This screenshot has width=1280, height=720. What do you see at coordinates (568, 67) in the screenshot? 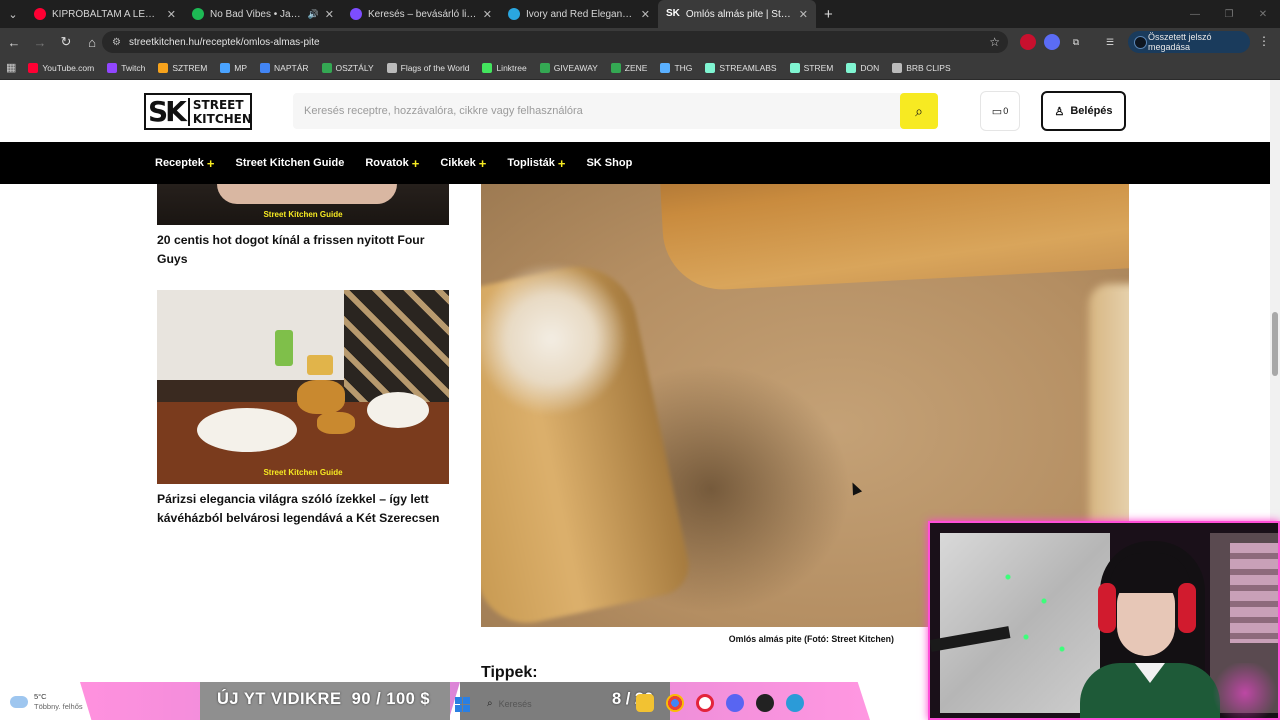
I see `bookmark-item: GIVEAWAY` at bounding box center [568, 67].